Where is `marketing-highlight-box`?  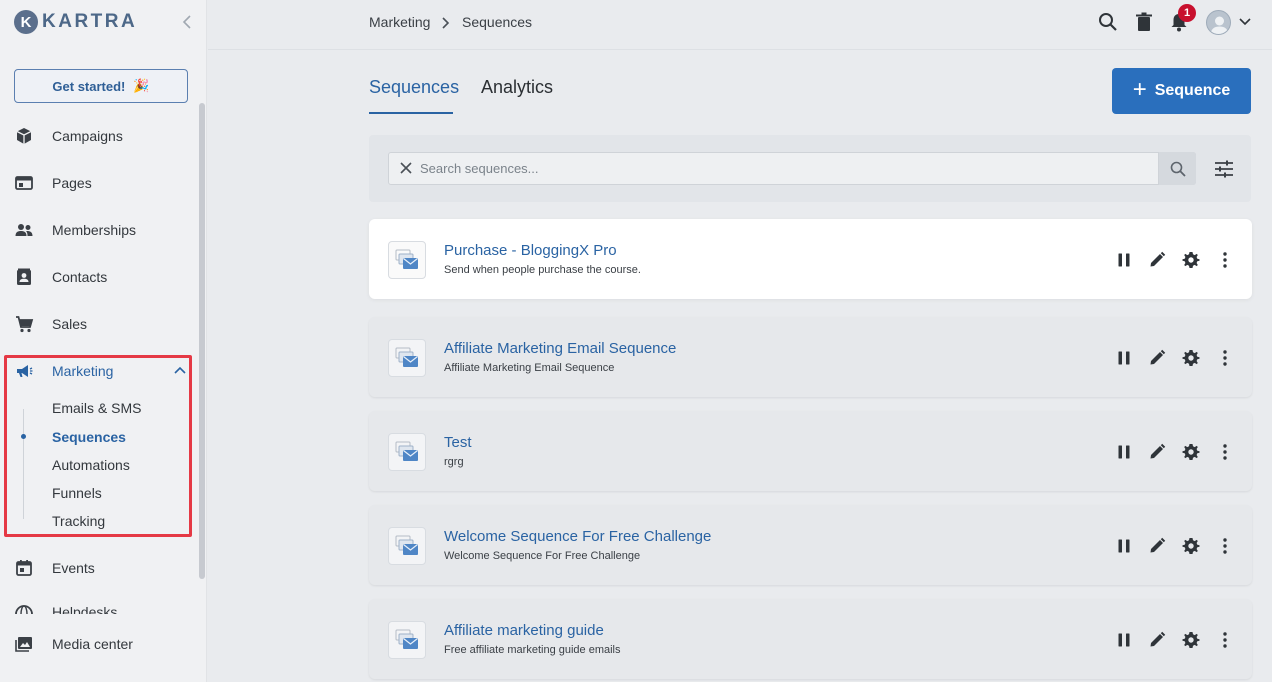 marketing-highlight-box is located at coordinates (98, 446).